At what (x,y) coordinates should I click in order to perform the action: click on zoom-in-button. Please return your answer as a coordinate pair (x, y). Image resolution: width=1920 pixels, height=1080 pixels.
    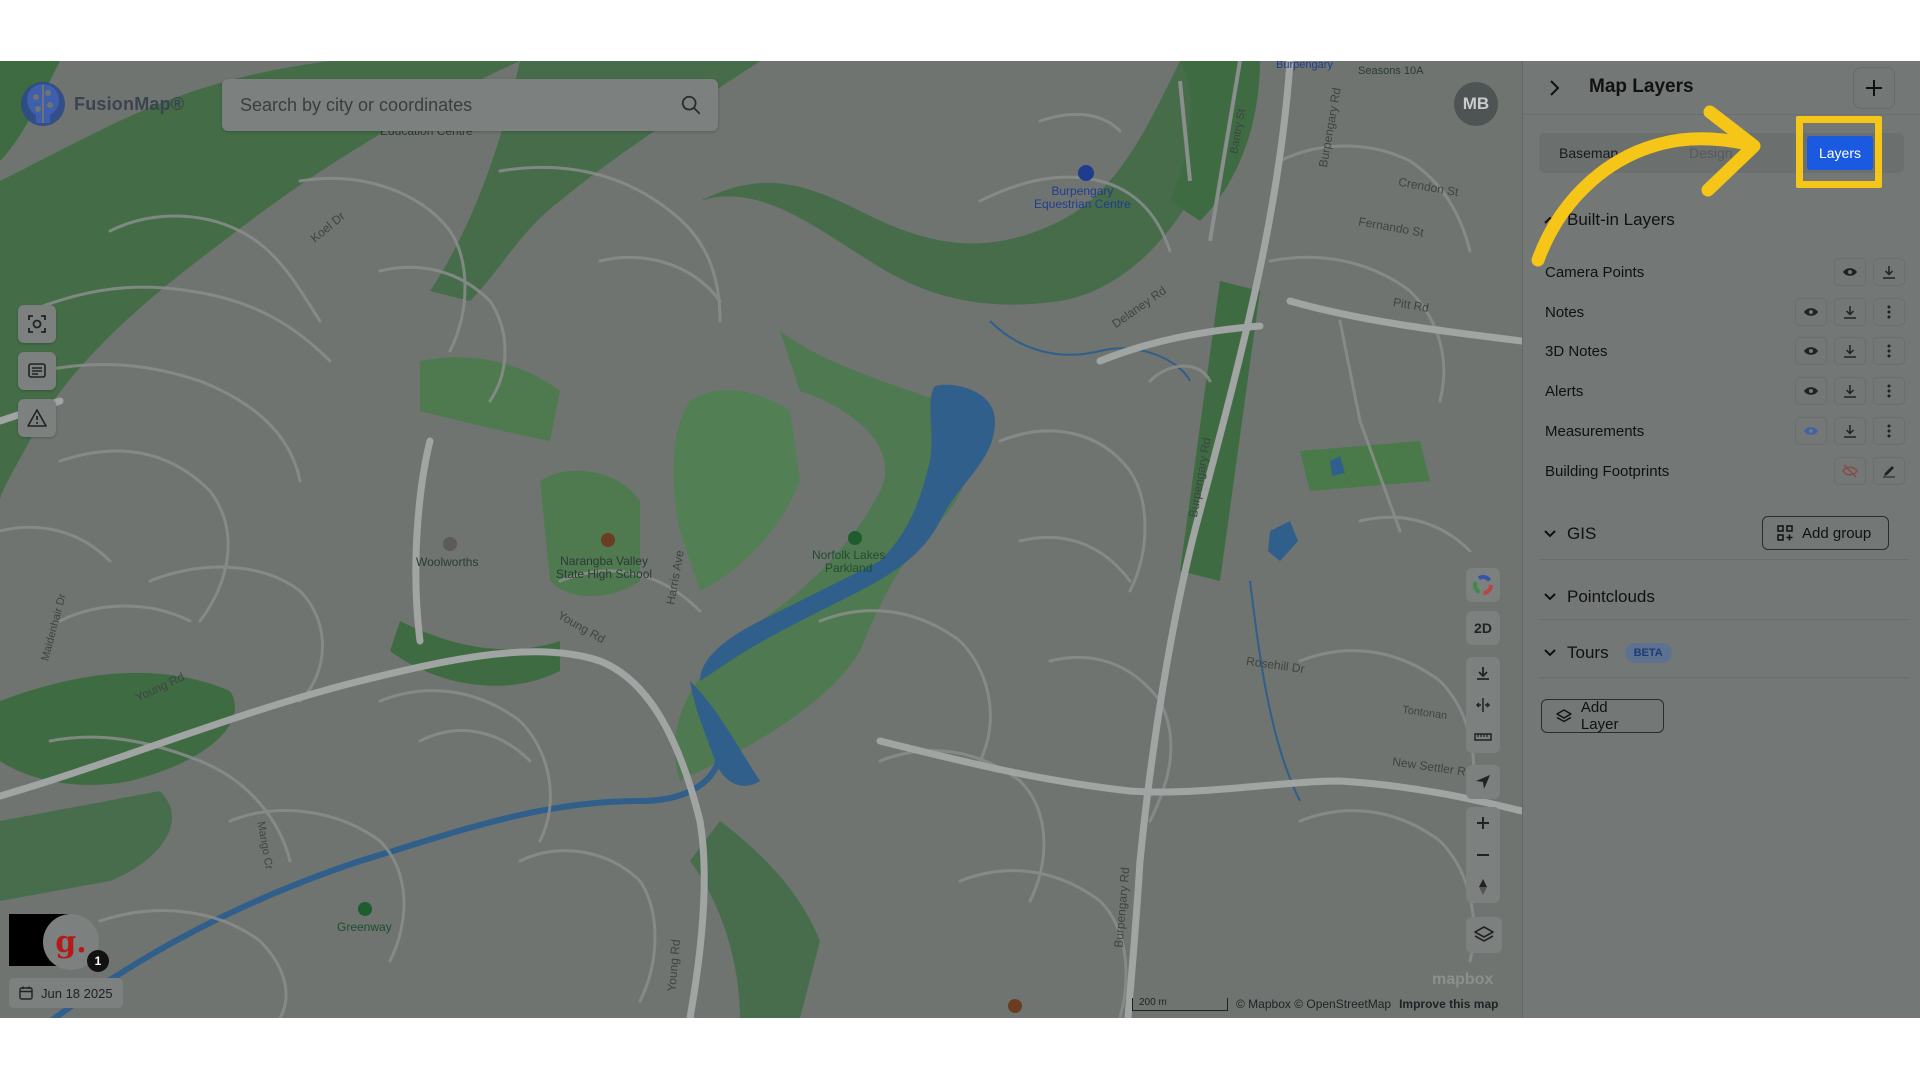
    Looking at the image, I should click on (1483, 823).